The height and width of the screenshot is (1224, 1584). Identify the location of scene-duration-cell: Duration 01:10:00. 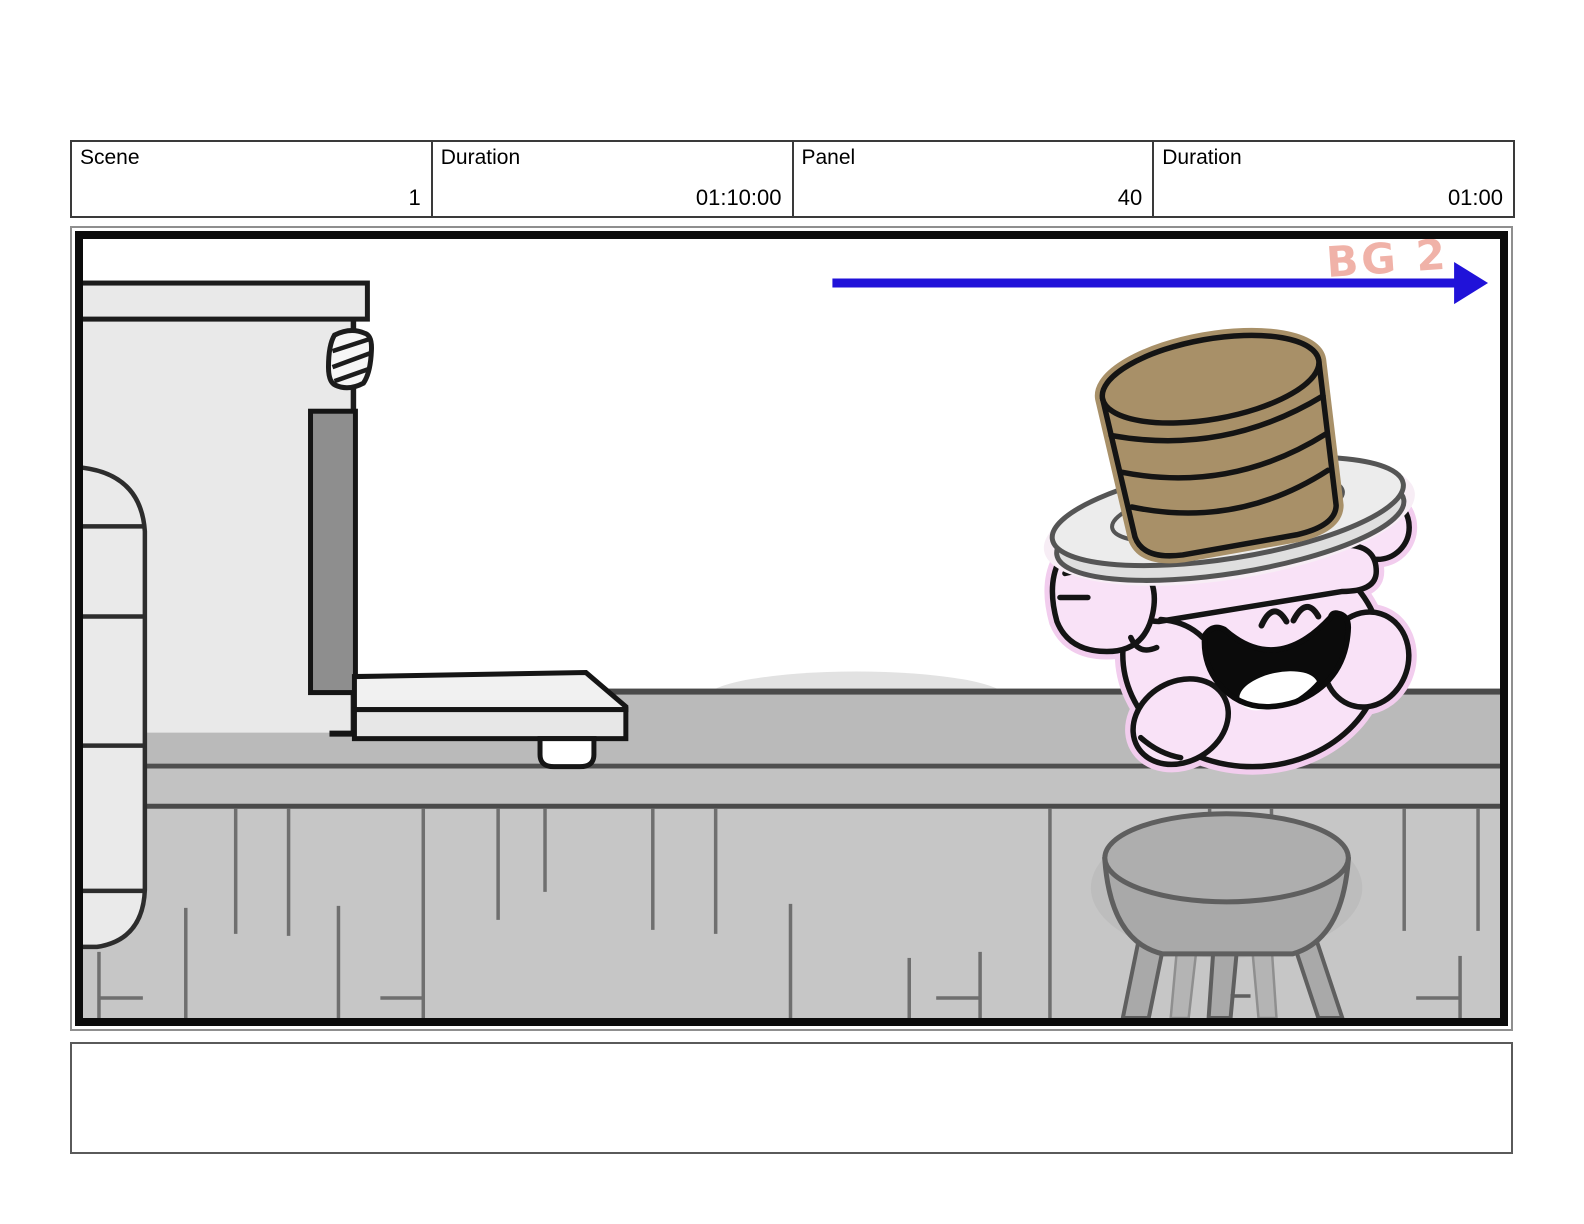
(611, 179).